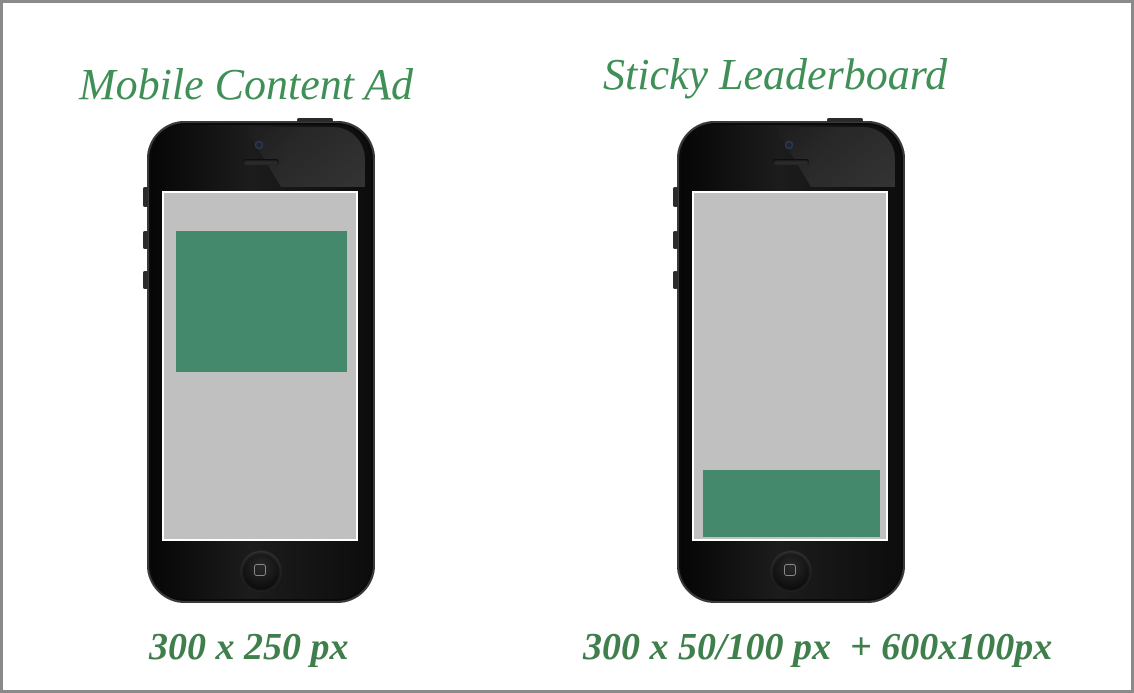 Image resolution: width=1134 pixels, height=693 pixels. I want to click on sticky-leaderboard-ad-block, so click(791, 503).